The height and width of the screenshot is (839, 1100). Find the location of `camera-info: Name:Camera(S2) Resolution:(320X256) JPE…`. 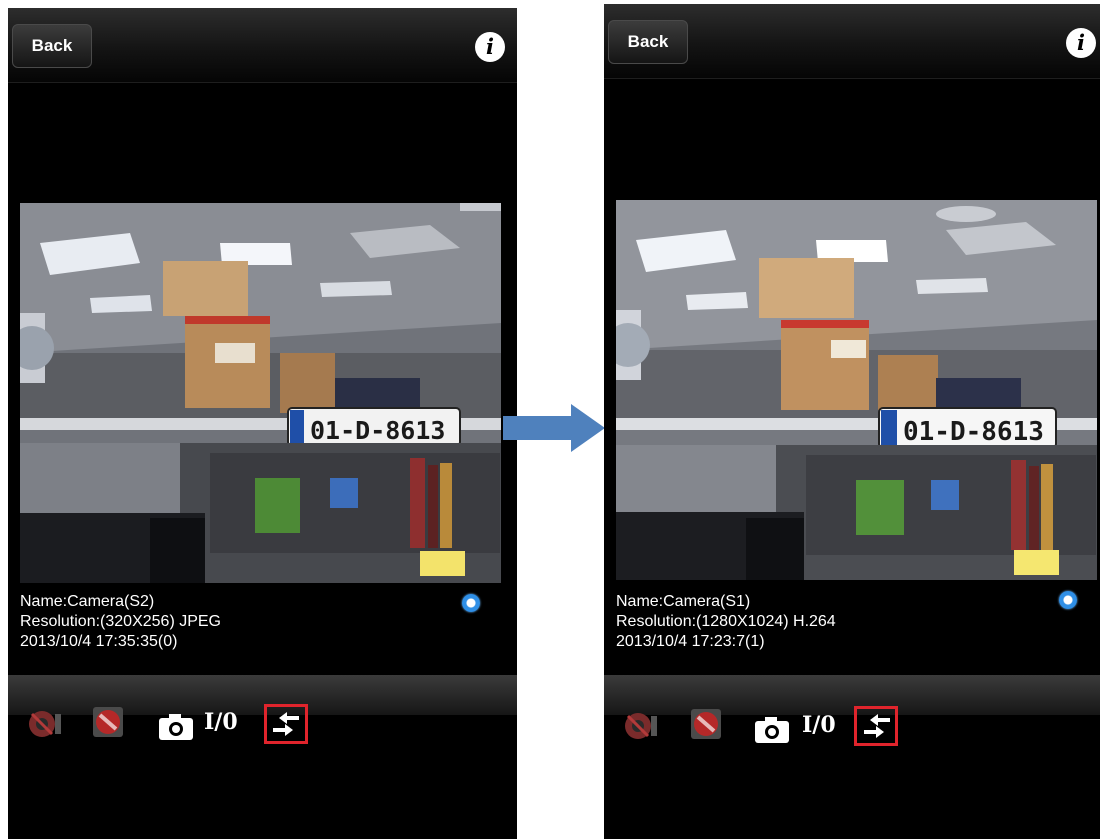

camera-info: Name:Camera(S2) Resolution:(320X256) JPE… is located at coordinates (120, 622).